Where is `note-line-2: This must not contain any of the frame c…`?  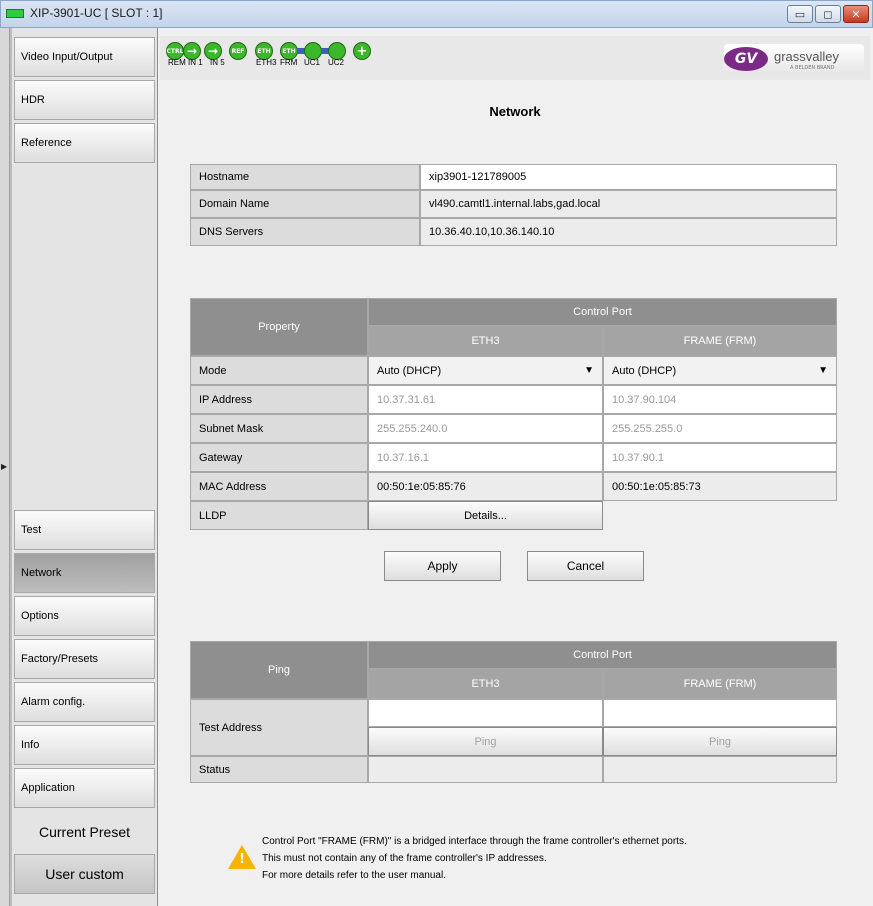
note-line-2: This must not contain any of the frame c… is located at coordinates (404, 858).